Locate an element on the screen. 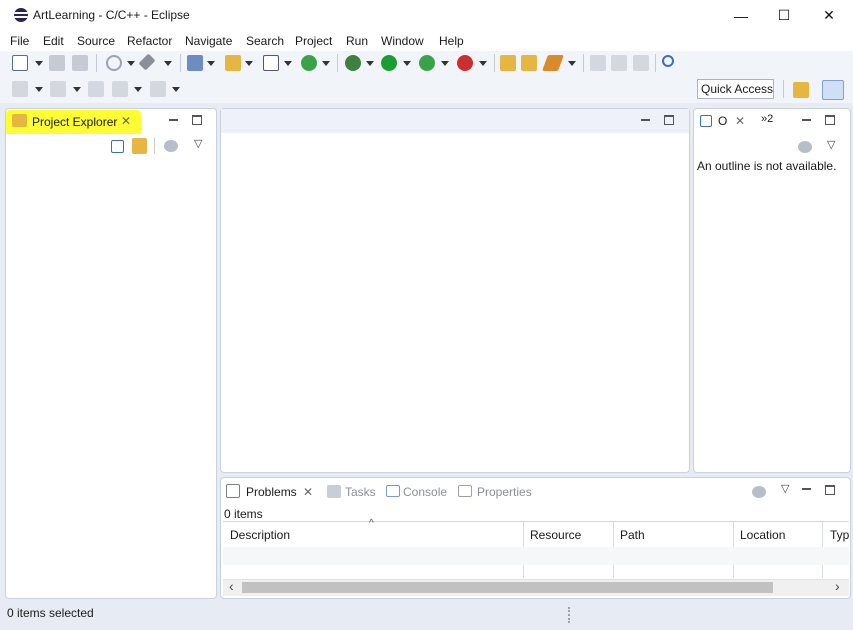 This screenshot has height=630, width=853. show-whitespace-icon is located at coordinates (641, 63).